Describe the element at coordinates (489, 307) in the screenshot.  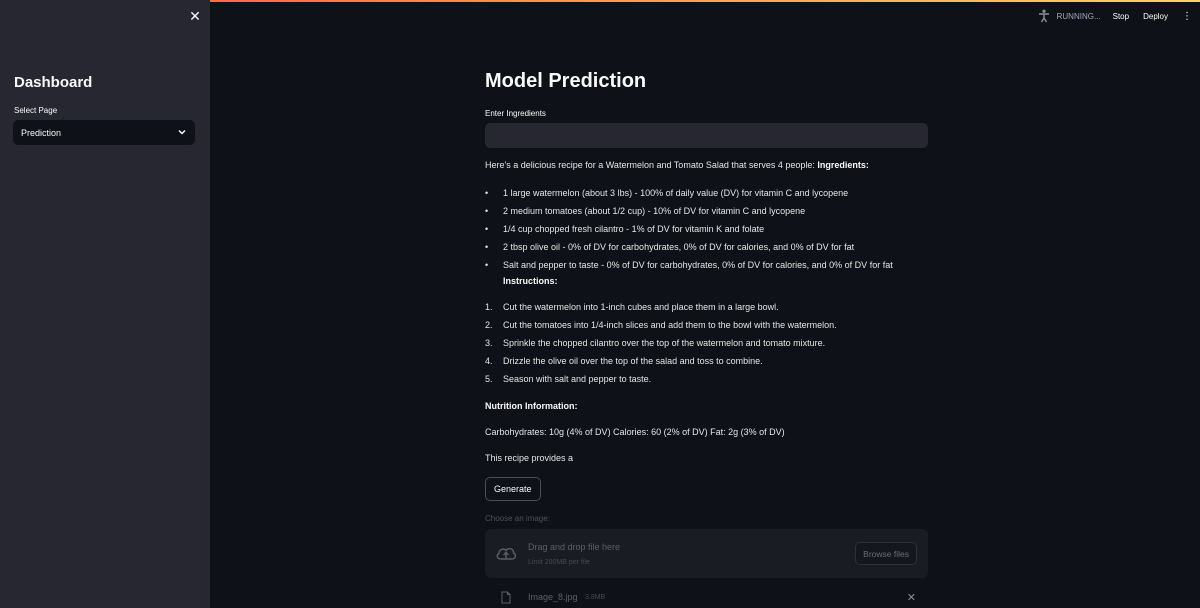
I see `step-number: 1.` at that location.